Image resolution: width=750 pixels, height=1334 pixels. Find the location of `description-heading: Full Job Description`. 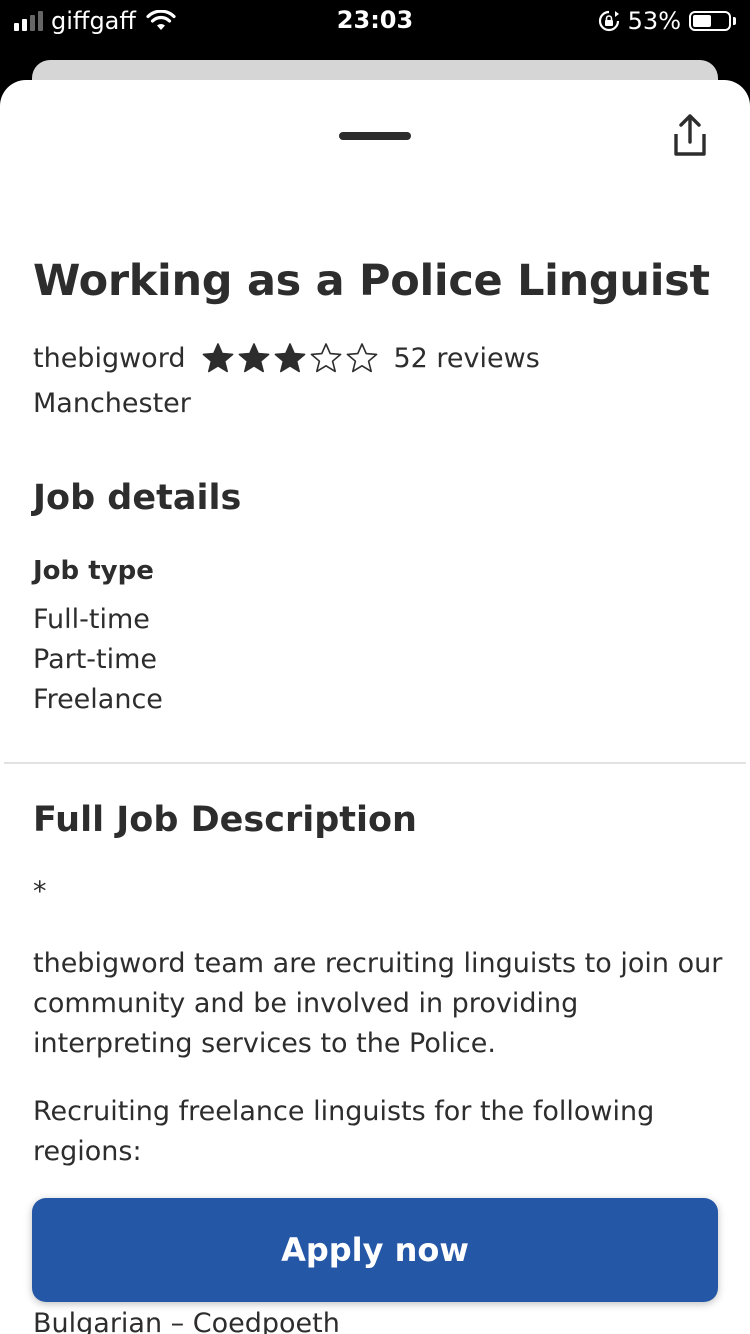

description-heading: Full Job Description is located at coordinates (225, 820).